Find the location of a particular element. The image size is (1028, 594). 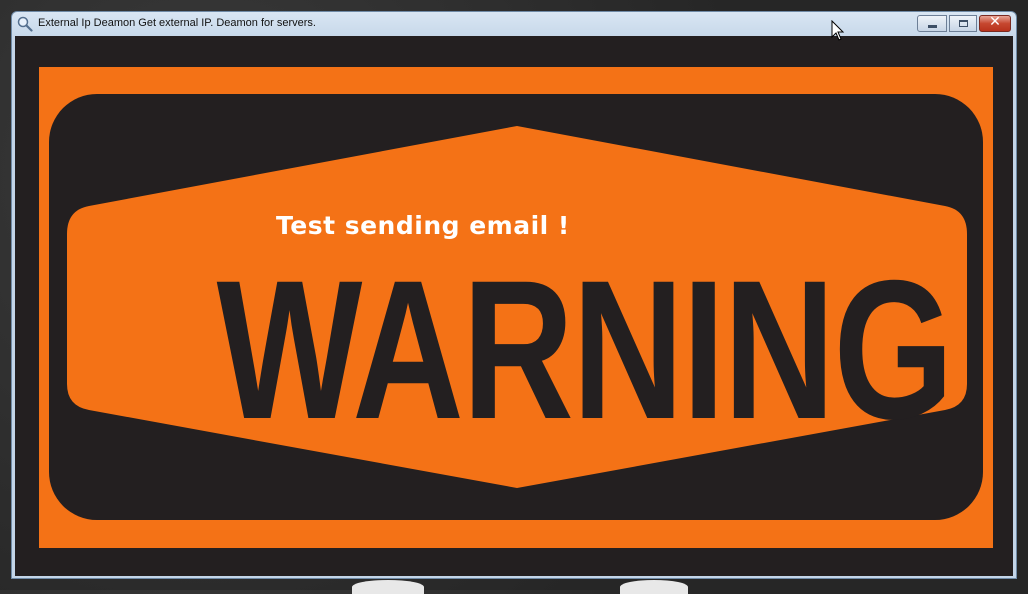

close-button: ✕ is located at coordinates (995, 23).